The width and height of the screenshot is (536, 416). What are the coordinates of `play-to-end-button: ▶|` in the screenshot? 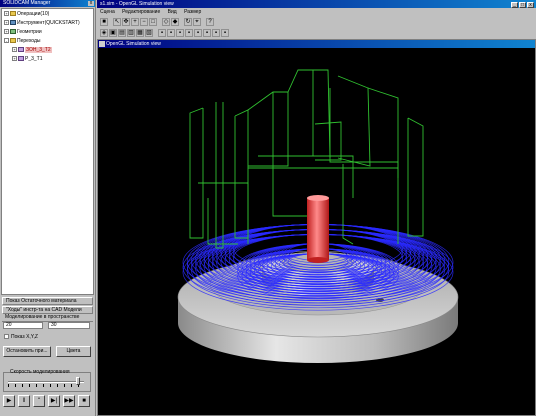 It's located at (54, 401).